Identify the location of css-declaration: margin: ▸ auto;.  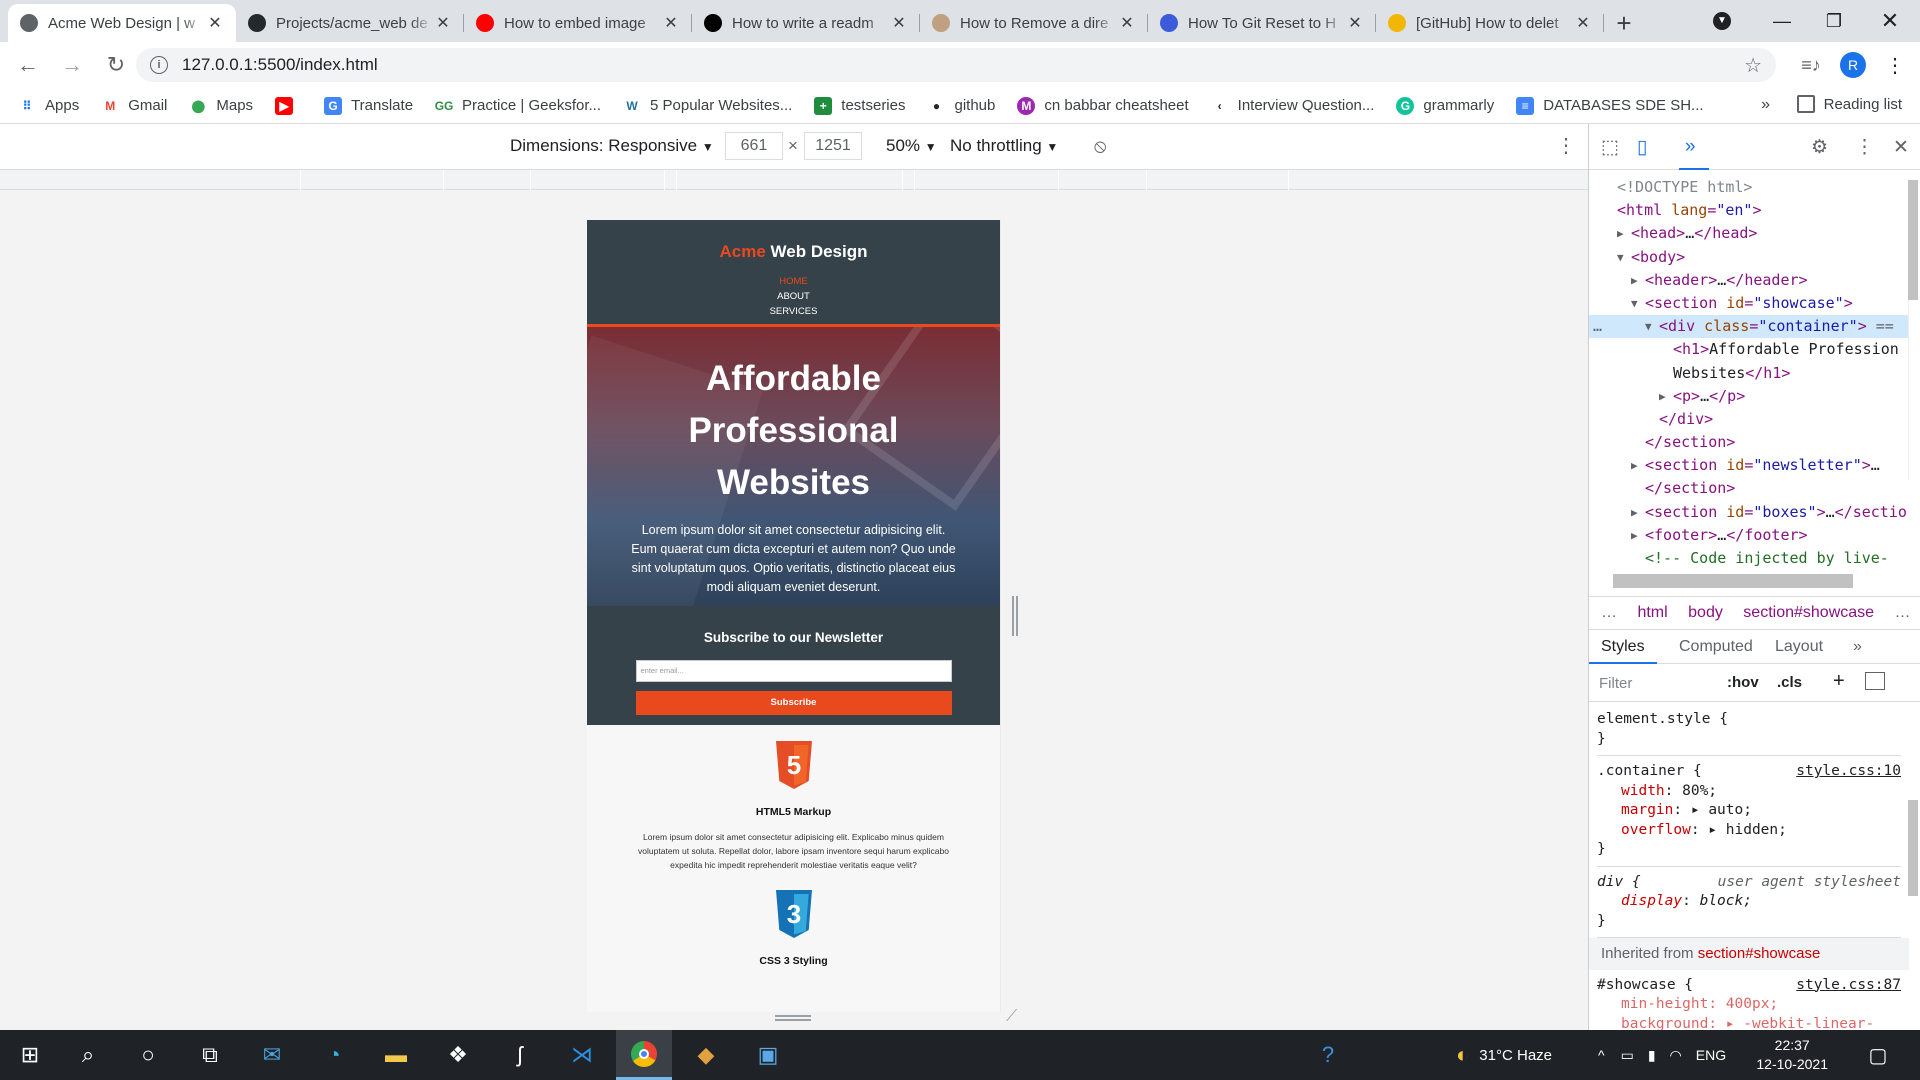
(1749, 811).